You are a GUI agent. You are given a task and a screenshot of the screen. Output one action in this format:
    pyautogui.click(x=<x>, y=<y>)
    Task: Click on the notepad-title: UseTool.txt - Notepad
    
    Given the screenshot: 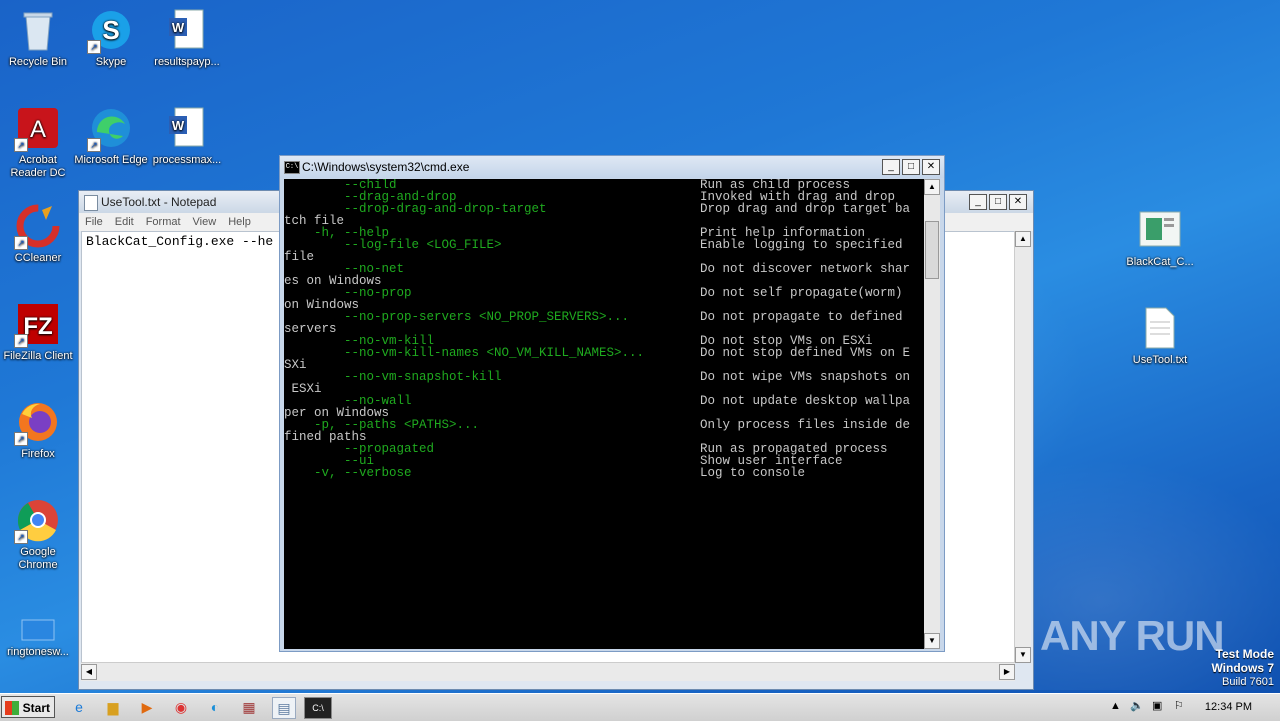 What is the action you would take?
    pyautogui.click(x=159, y=202)
    